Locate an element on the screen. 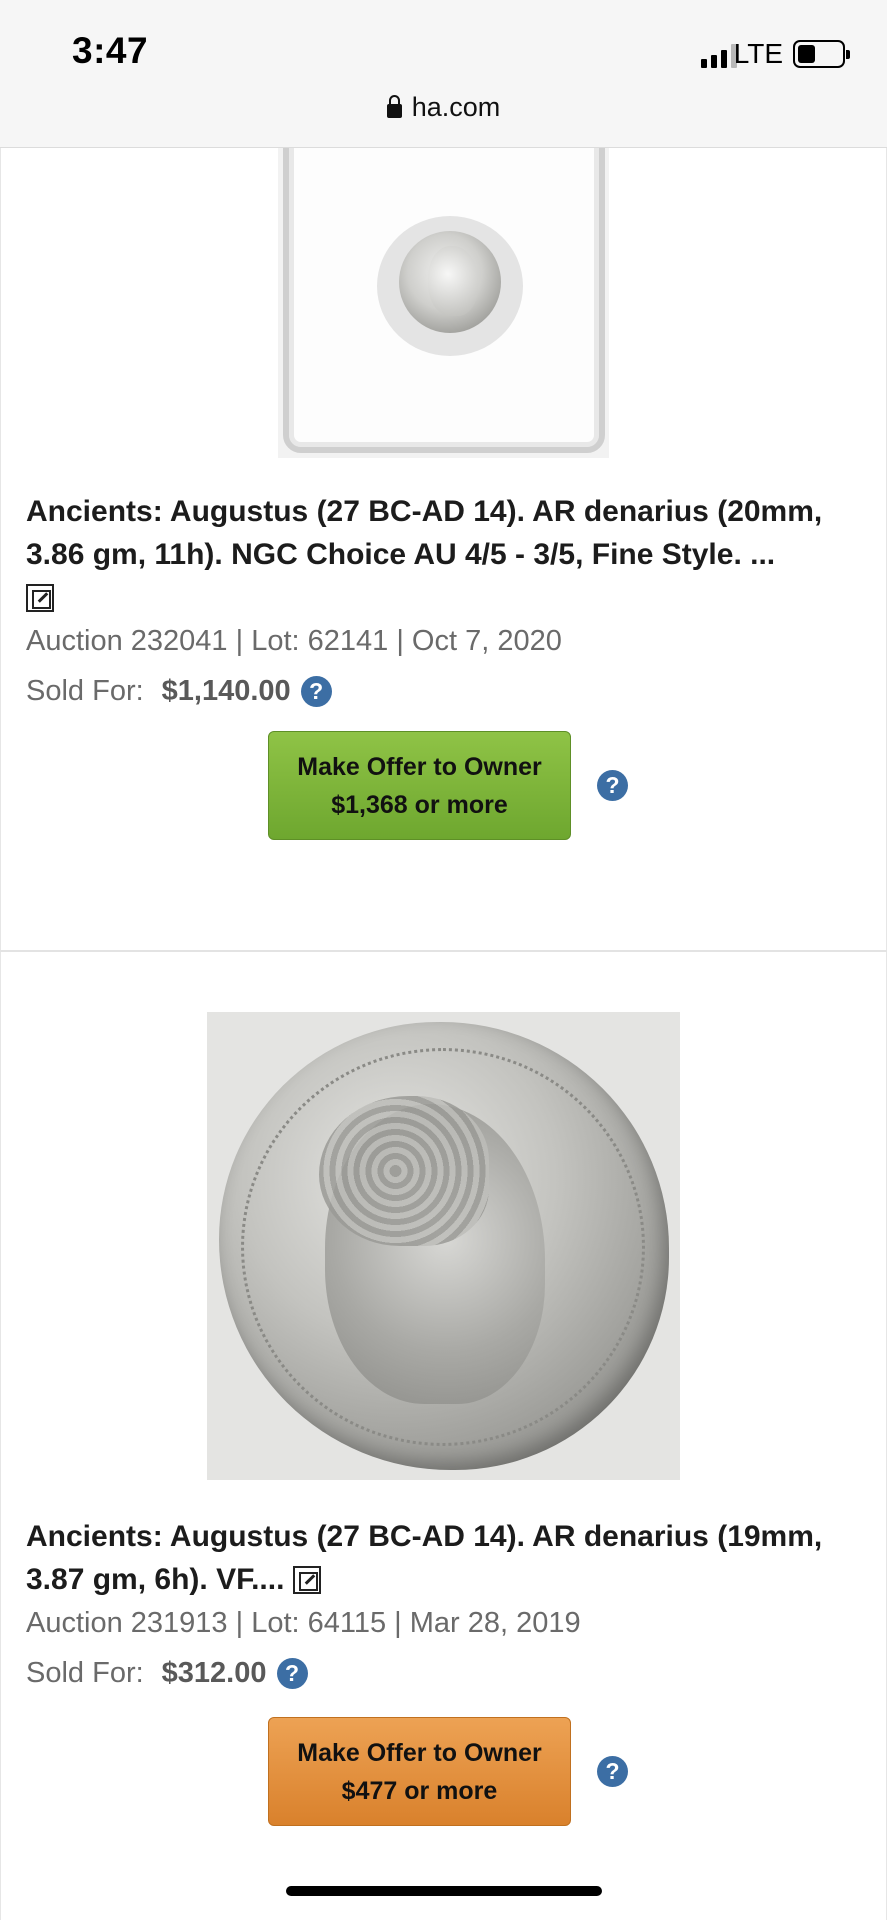  offer-row: Make Offer to Owner $1,368 or more ? is located at coordinates (448, 785).